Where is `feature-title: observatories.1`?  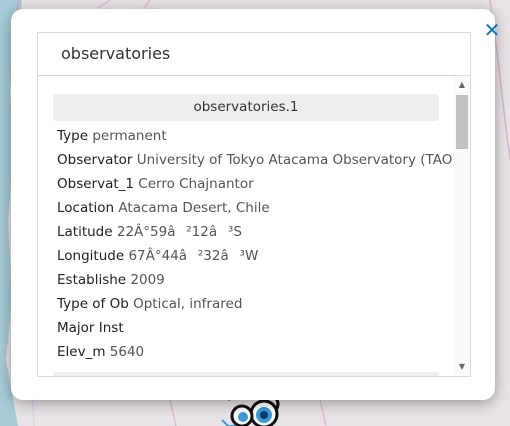
feature-title: observatories.1 is located at coordinates (246, 107).